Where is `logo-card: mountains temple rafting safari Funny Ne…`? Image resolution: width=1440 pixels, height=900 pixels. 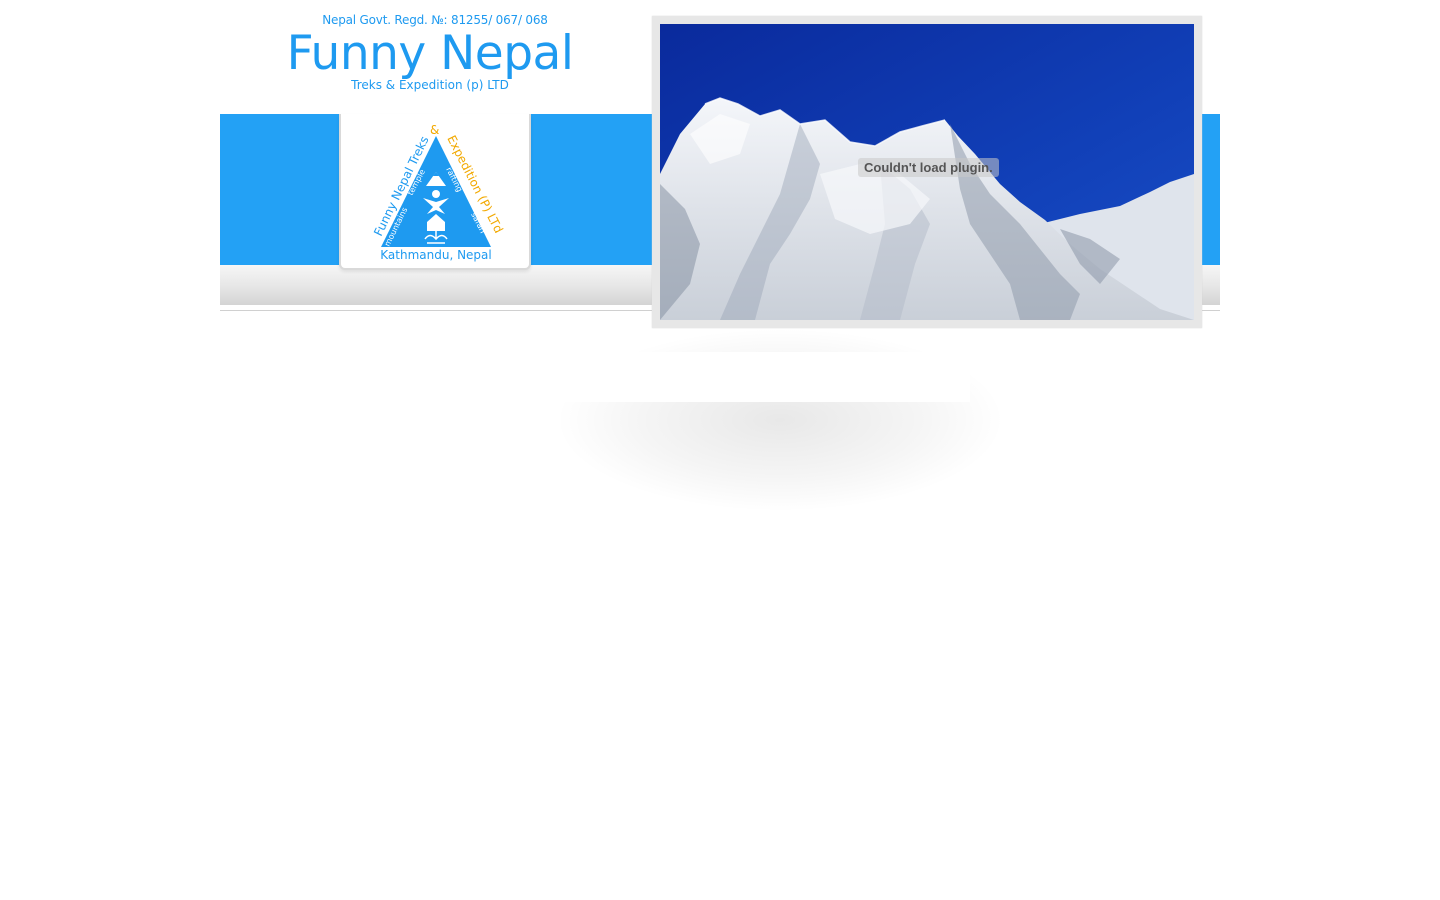 logo-card: mountains temple rafting safari Funny Ne… is located at coordinates (435, 192).